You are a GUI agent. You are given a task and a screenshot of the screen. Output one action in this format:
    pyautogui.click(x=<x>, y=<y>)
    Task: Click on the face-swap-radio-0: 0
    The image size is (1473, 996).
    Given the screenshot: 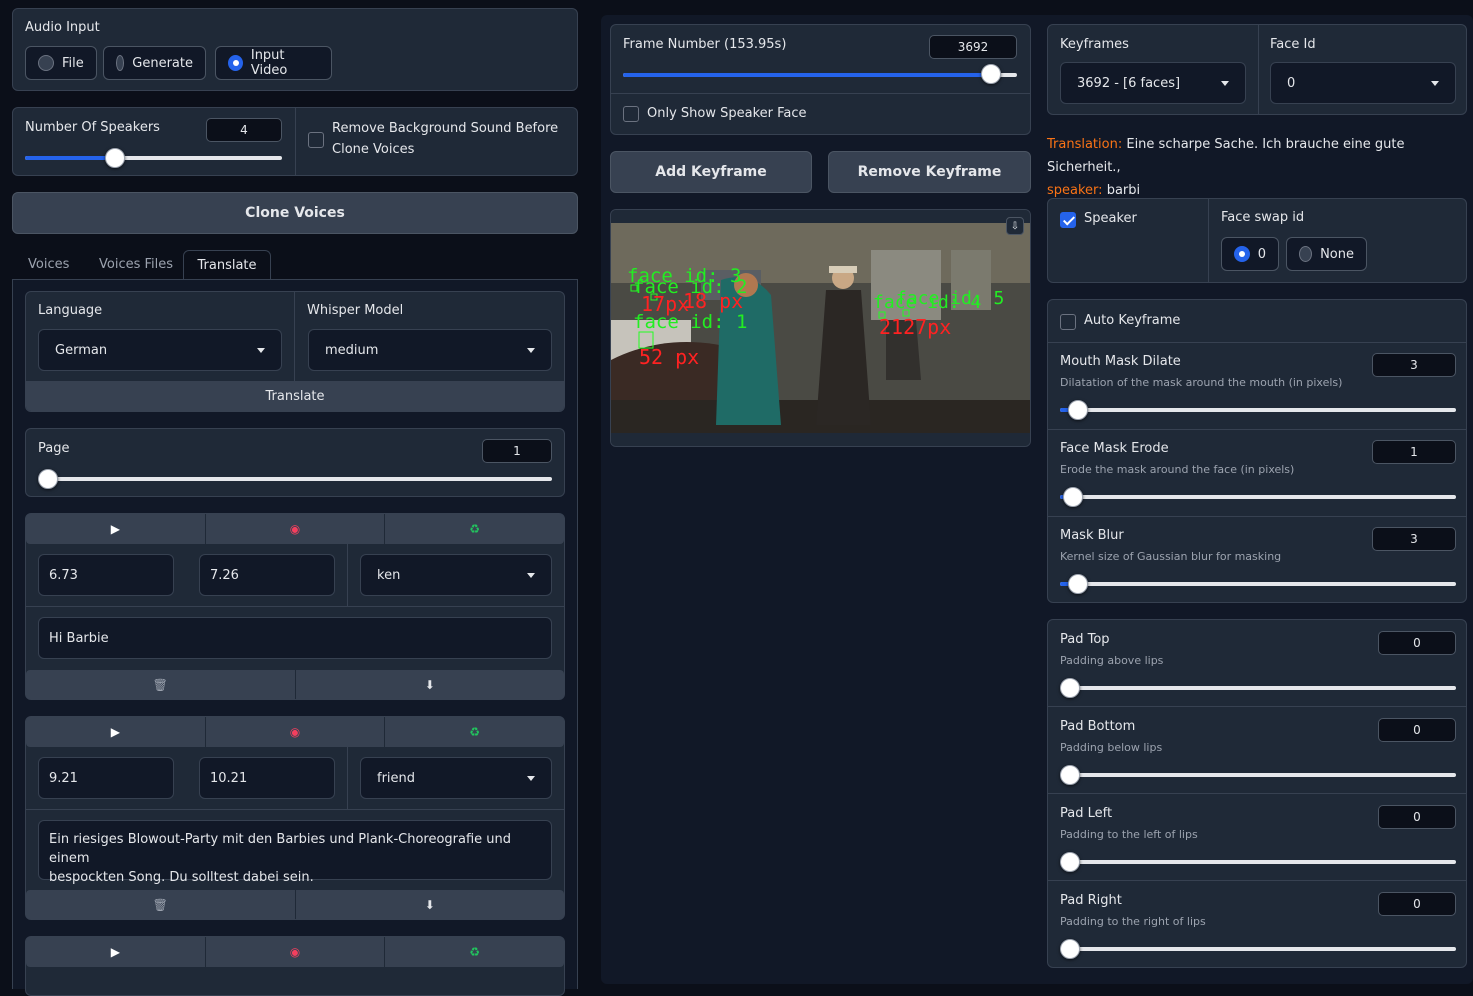 What is the action you would take?
    pyautogui.click(x=1250, y=254)
    